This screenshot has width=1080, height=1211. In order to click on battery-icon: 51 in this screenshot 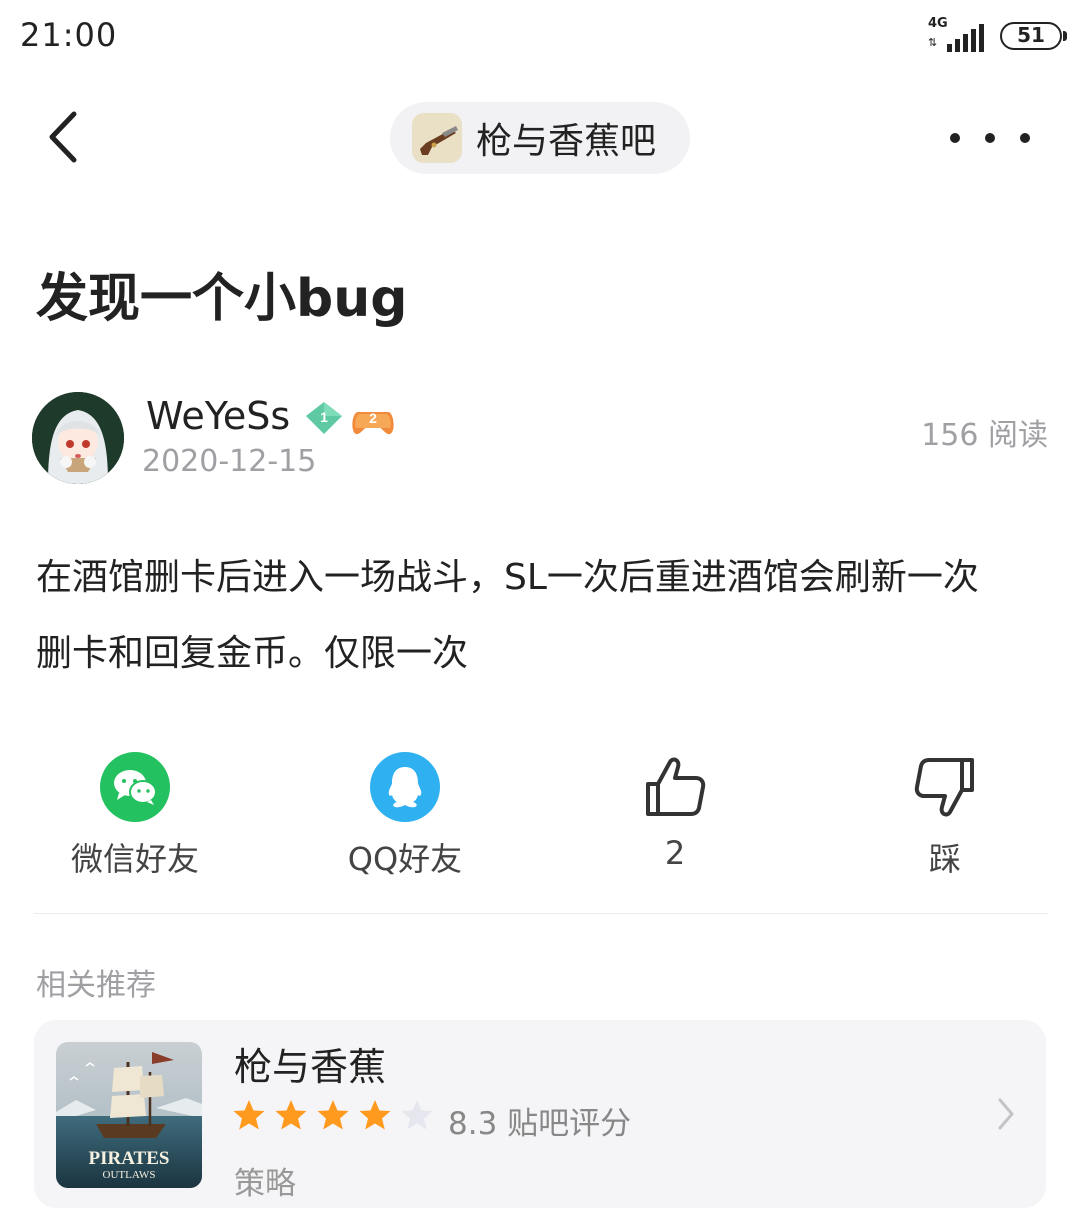, I will do `click(1033, 36)`.